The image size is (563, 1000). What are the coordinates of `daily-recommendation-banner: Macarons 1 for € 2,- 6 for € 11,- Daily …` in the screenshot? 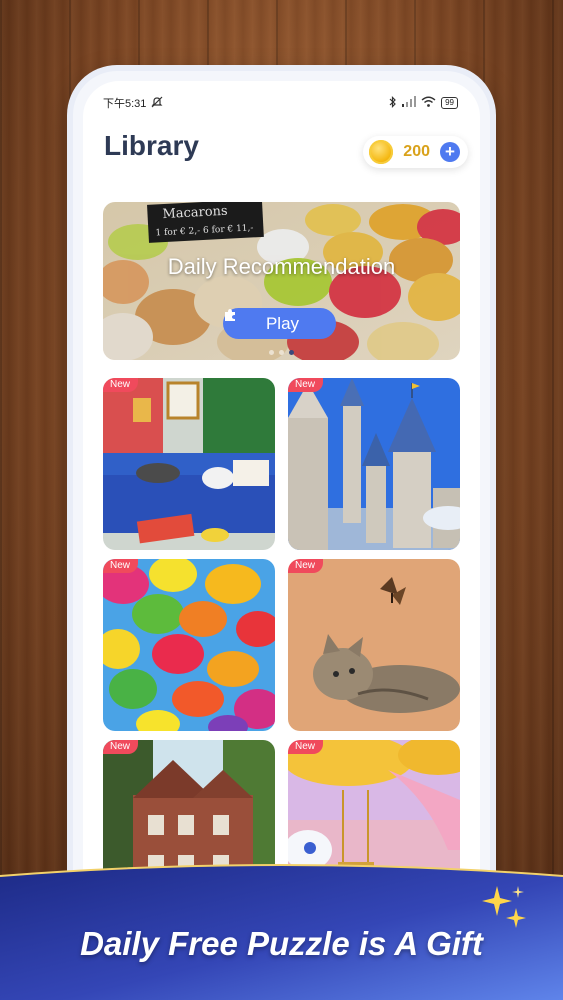 It's located at (281, 281).